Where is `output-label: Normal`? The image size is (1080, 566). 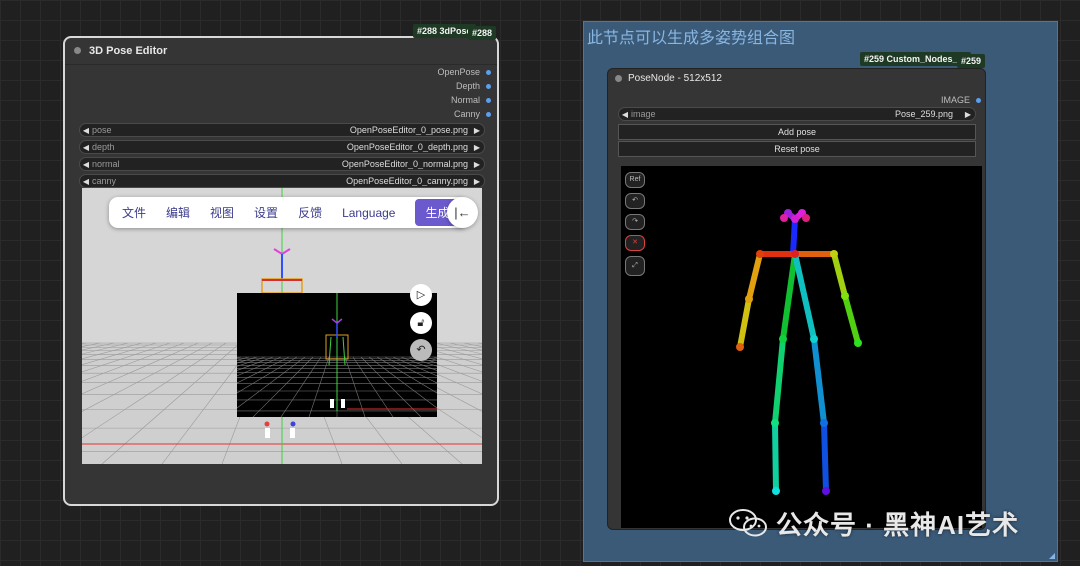 output-label: Normal is located at coordinates (465, 100).